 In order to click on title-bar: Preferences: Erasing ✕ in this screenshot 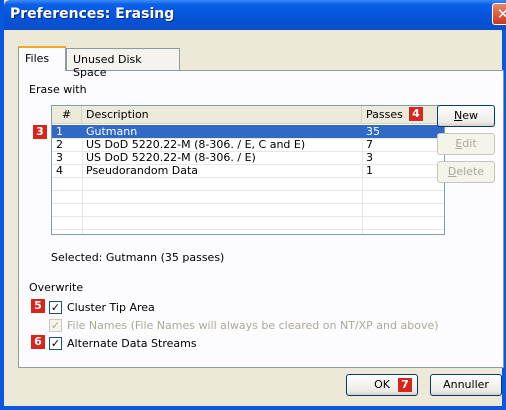, I will do `click(255, 15)`.